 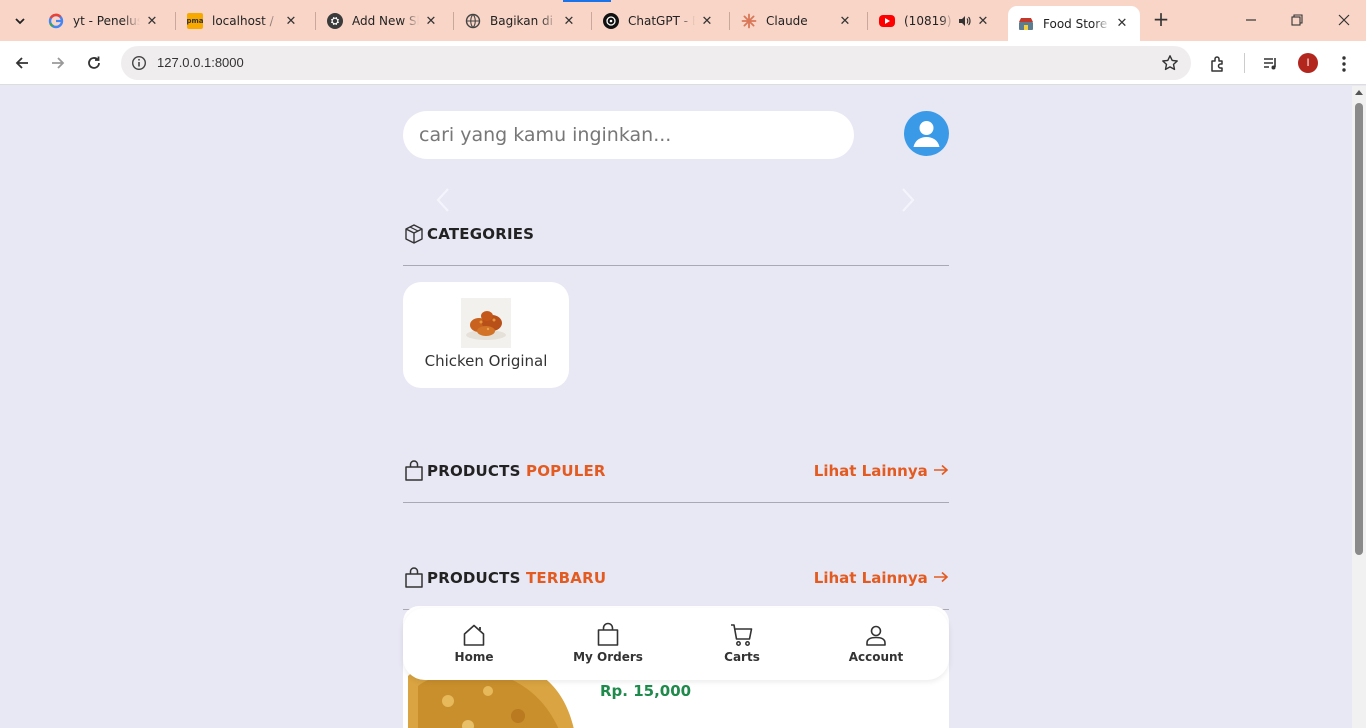 What do you see at coordinates (1170, 65) in the screenshot?
I see `bookmark-star-icon` at bounding box center [1170, 65].